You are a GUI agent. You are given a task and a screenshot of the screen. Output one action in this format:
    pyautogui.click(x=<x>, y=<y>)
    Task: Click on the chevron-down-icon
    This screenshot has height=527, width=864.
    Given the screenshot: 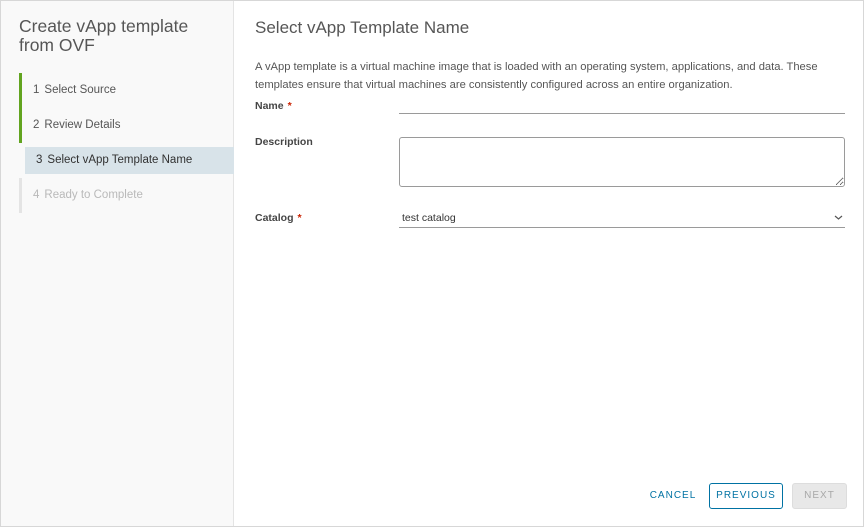 What is the action you would take?
    pyautogui.click(x=838, y=217)
    